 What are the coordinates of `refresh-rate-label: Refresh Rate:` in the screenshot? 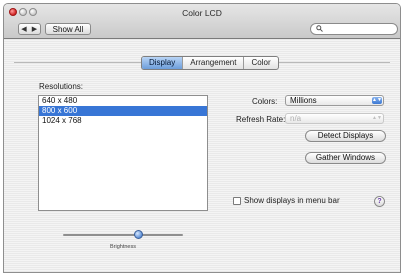 It's located at (261, 119).